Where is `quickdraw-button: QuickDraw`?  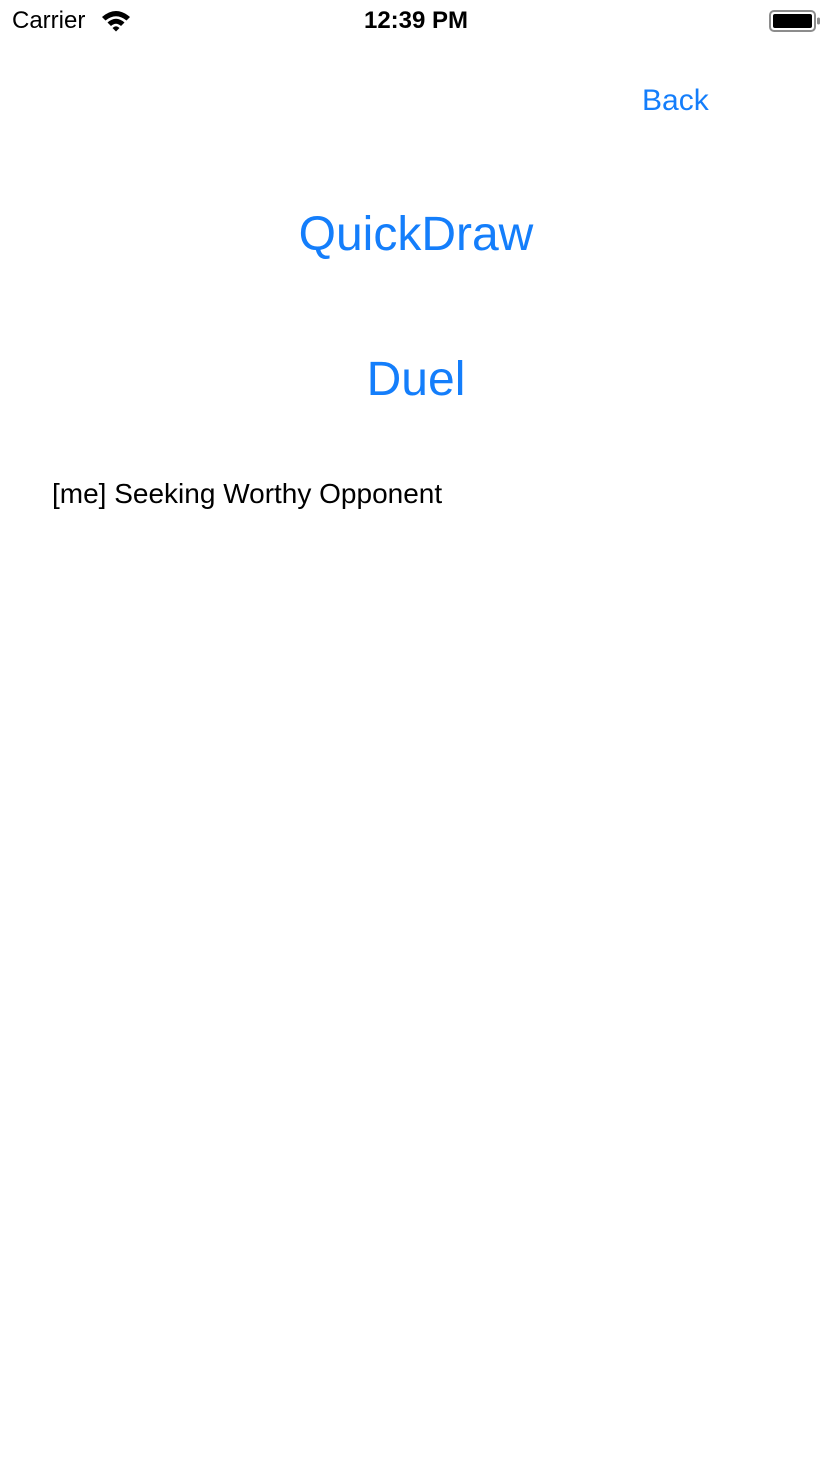
quickdraw-button: QuickDraw is located at coordinates (416, 235).